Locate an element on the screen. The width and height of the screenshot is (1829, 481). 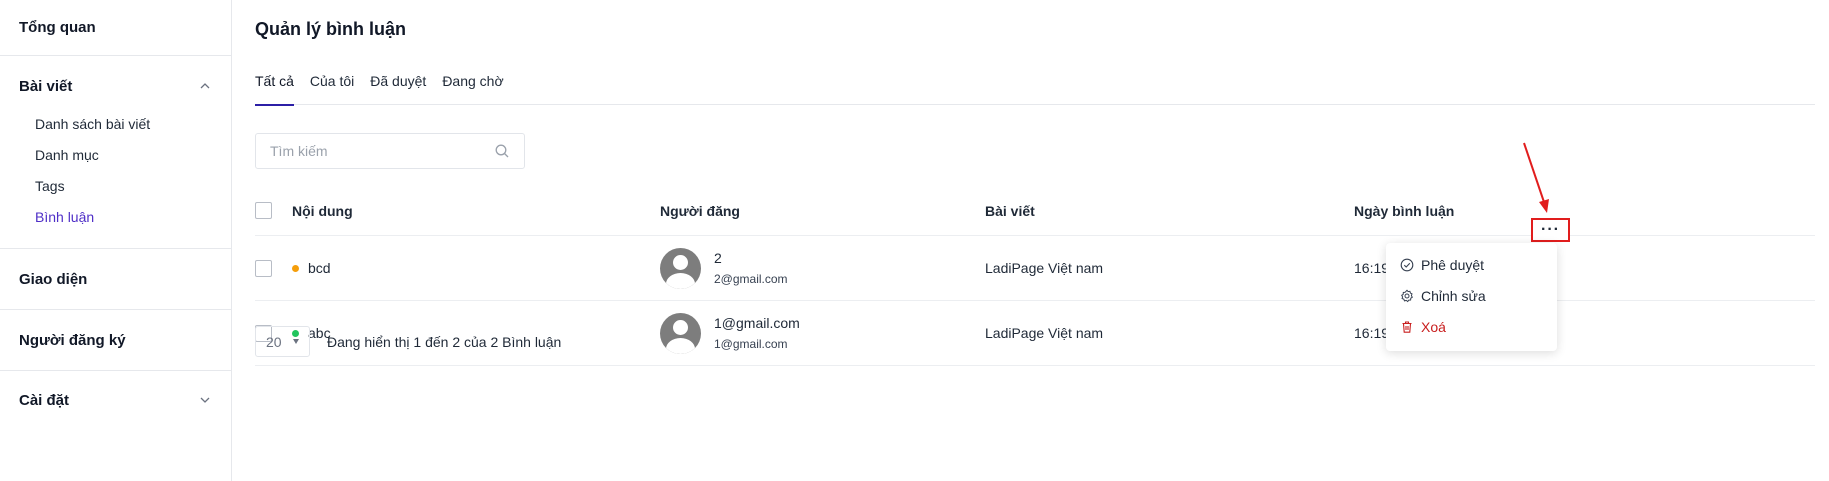
comment-content: bcd is located at coordinates (319, 268).